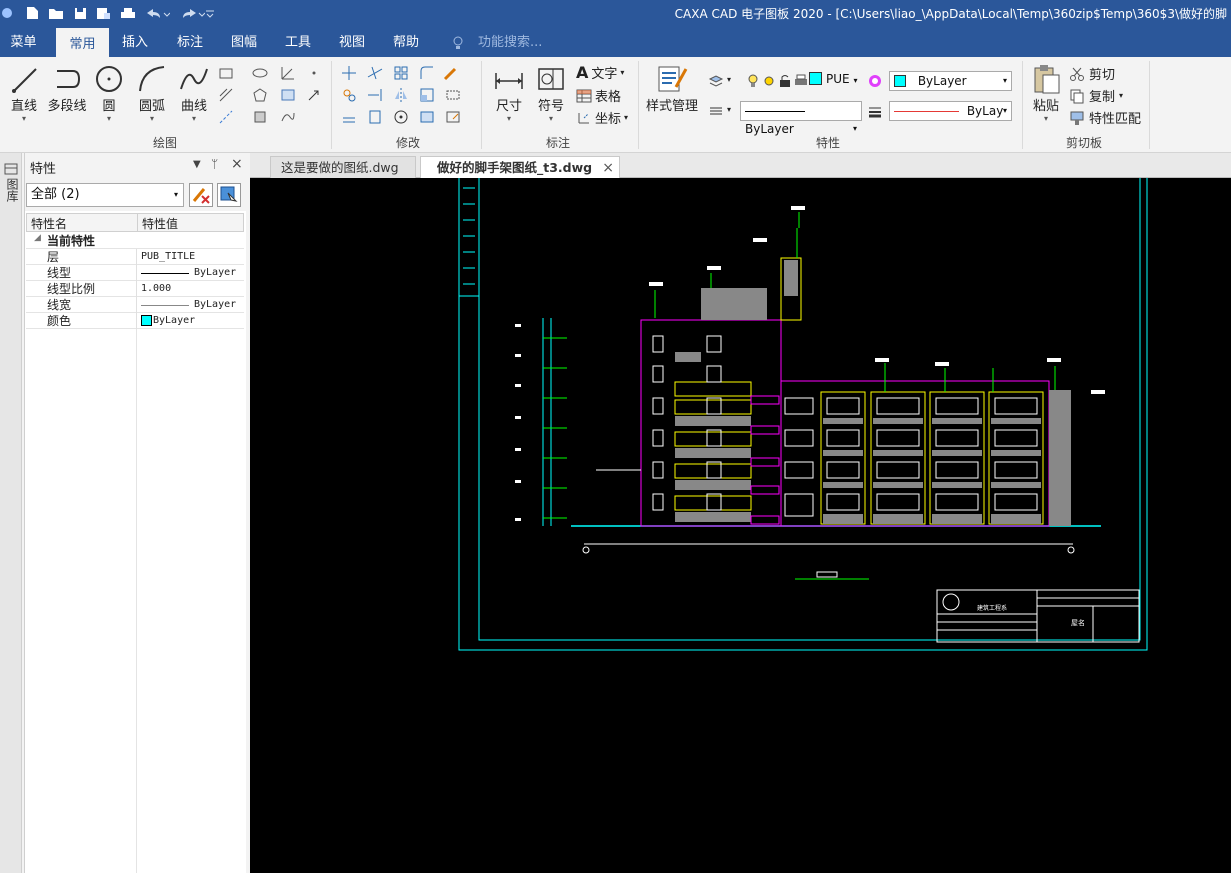 The height and width of the screenshot is (873, 1231). I want to click on scissors-icon, so click(1077, 74).